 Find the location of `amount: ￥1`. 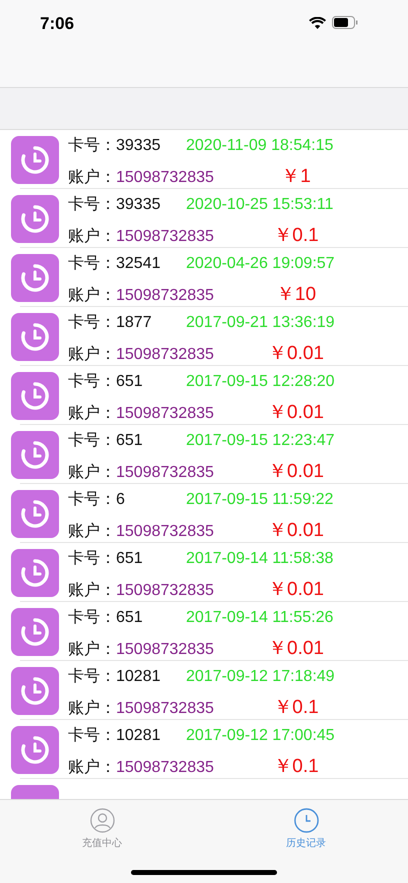

amount: ￥1 is located at coordinates (296, 176).